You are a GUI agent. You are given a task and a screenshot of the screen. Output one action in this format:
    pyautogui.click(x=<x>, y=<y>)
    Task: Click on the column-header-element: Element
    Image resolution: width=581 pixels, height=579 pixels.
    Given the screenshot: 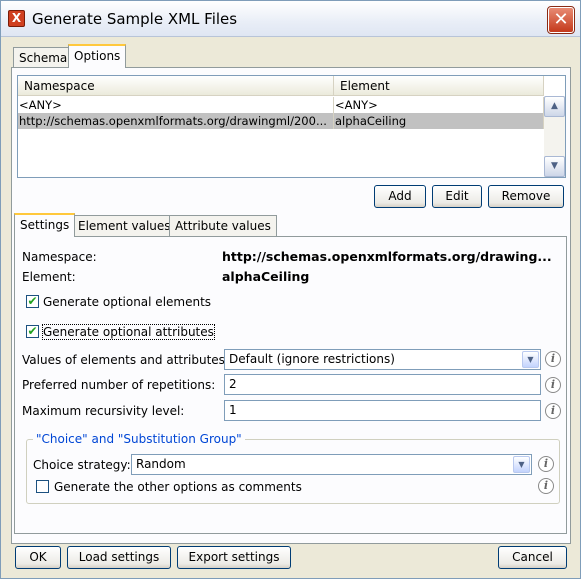 What is the action you would take?
    pyautogui.click(x=439, y=86)
    